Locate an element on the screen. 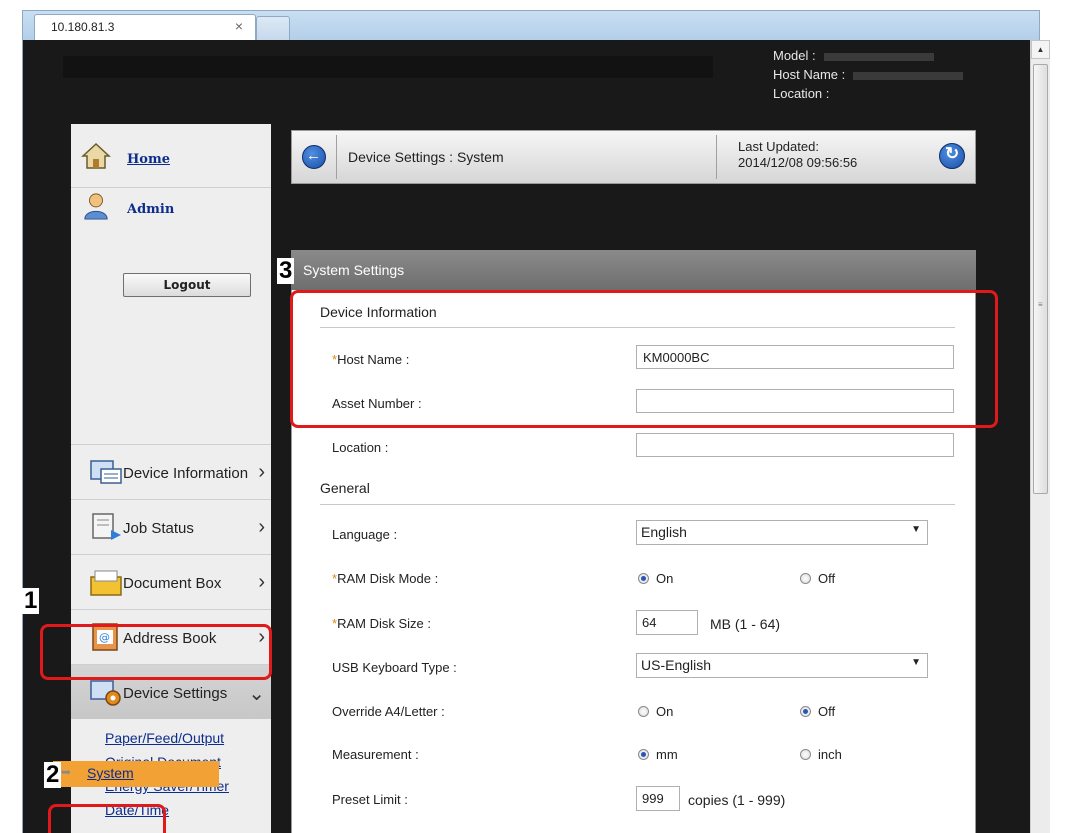 This screenshot has width=1065, height=833. submenu-paper-feed-output: Paper/Feed/Output is located at coordinates (164, 738).